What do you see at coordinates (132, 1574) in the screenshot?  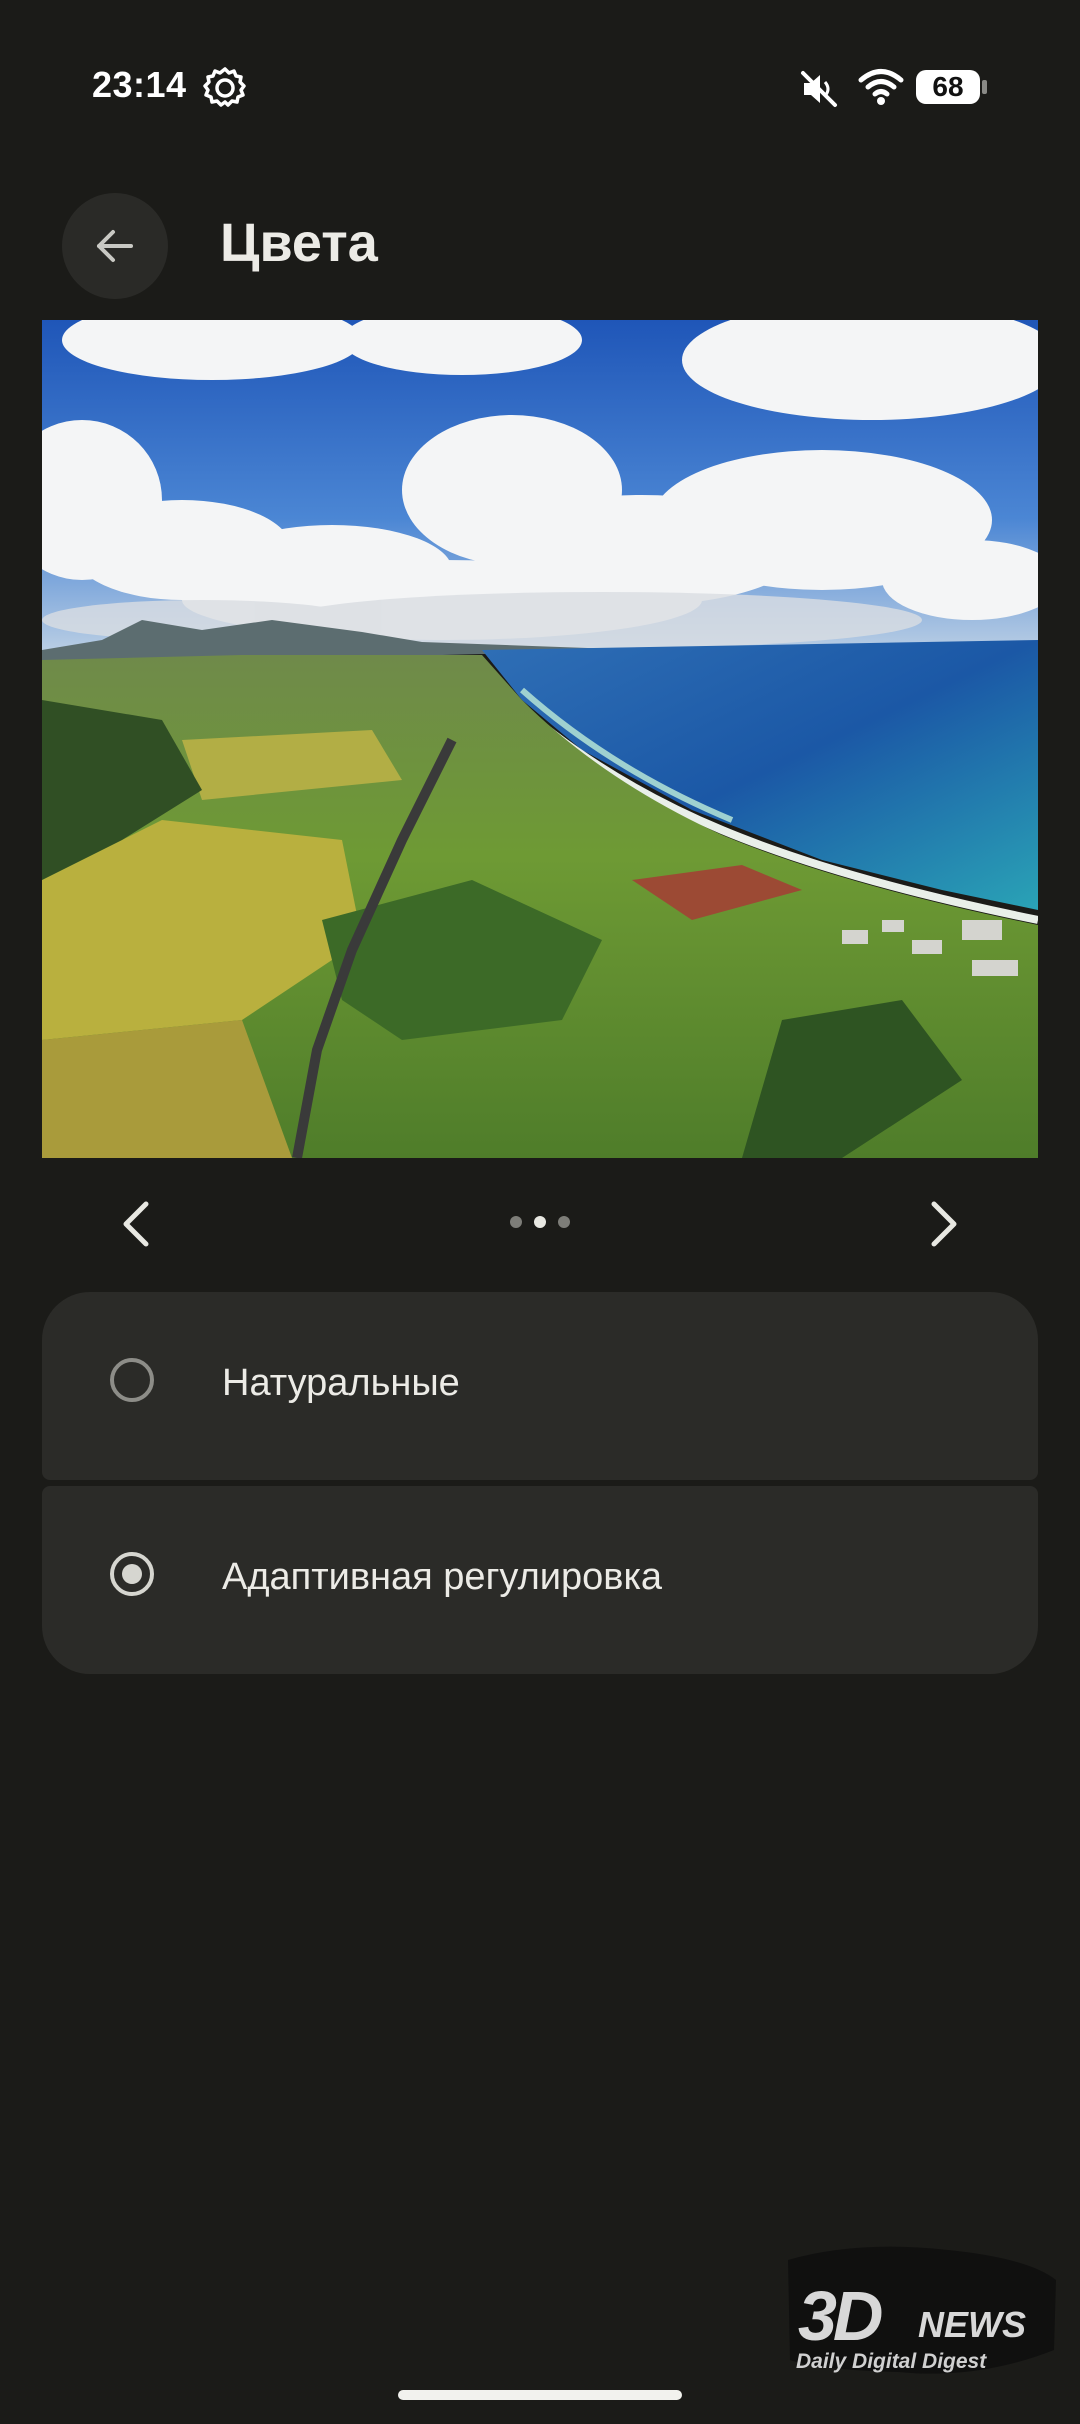 I see `radio-button-selected` at bounding box center [132, 1574].